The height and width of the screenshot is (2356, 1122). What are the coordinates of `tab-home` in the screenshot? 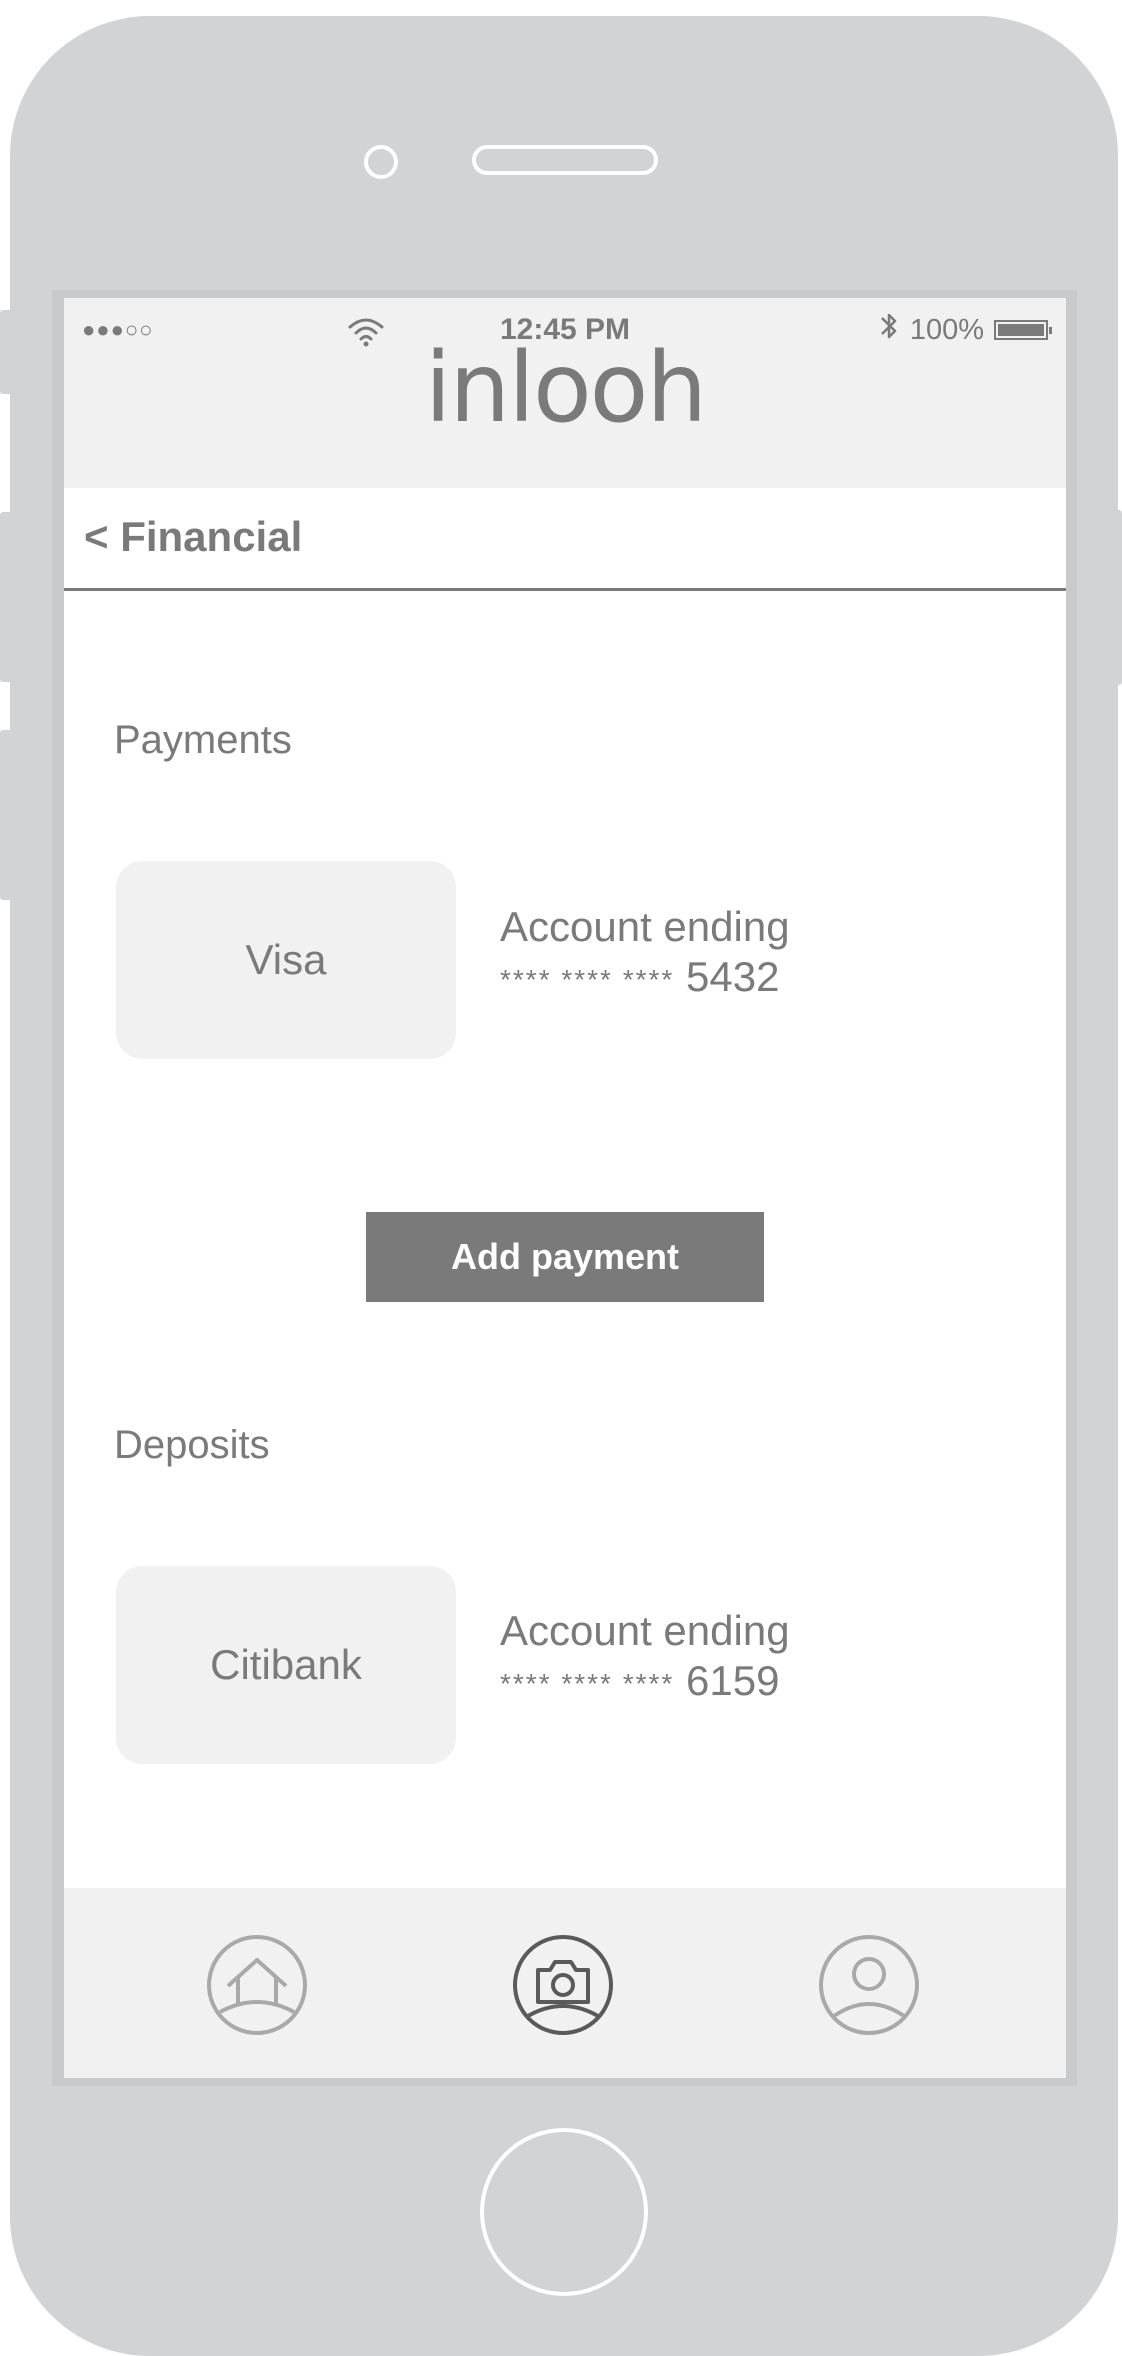 It's located at (257, 1985).